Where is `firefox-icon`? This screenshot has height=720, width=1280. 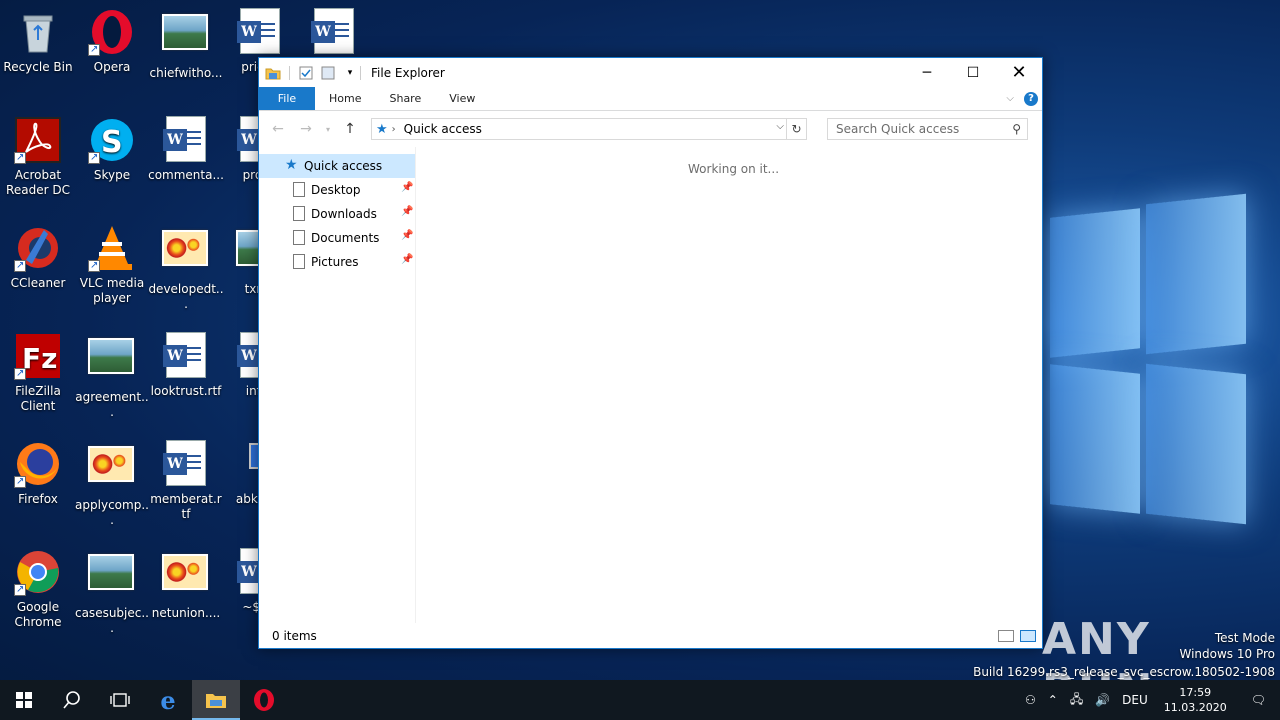 firefox-icon is located at coordinates (38, 464).